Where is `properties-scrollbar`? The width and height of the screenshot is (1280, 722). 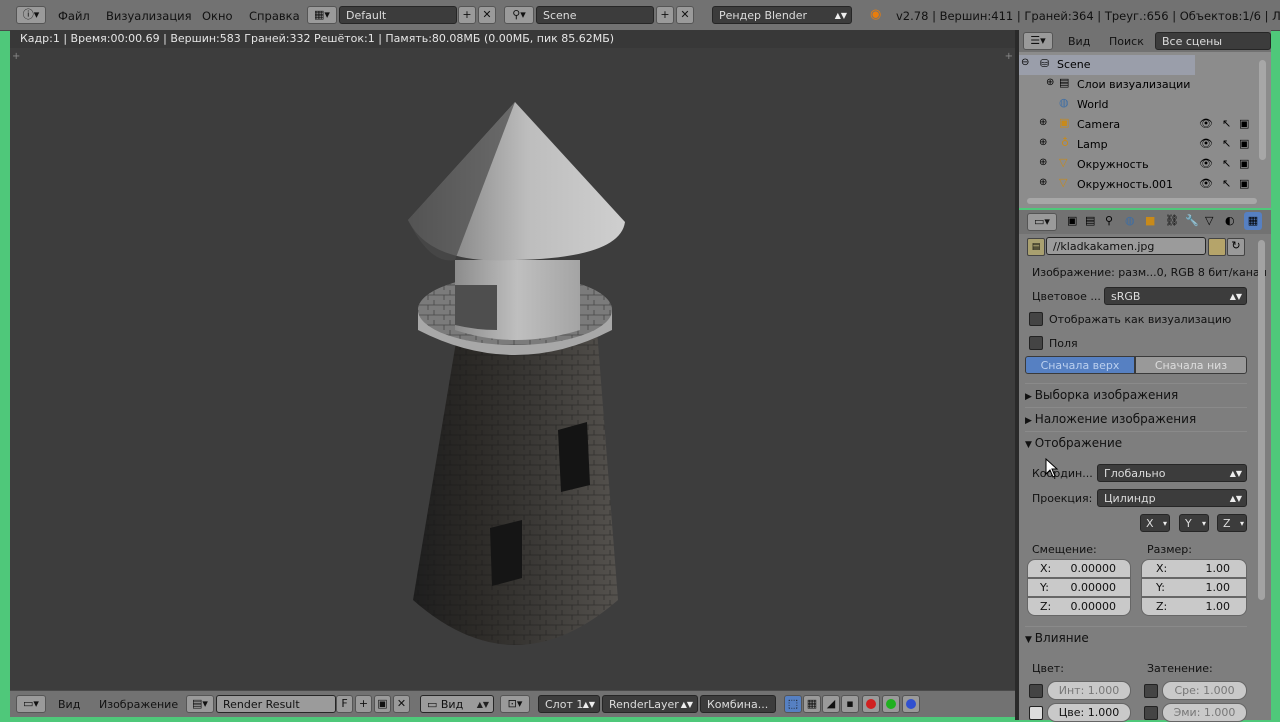 properties-scrollbar is located at coordinates (1261, 420).